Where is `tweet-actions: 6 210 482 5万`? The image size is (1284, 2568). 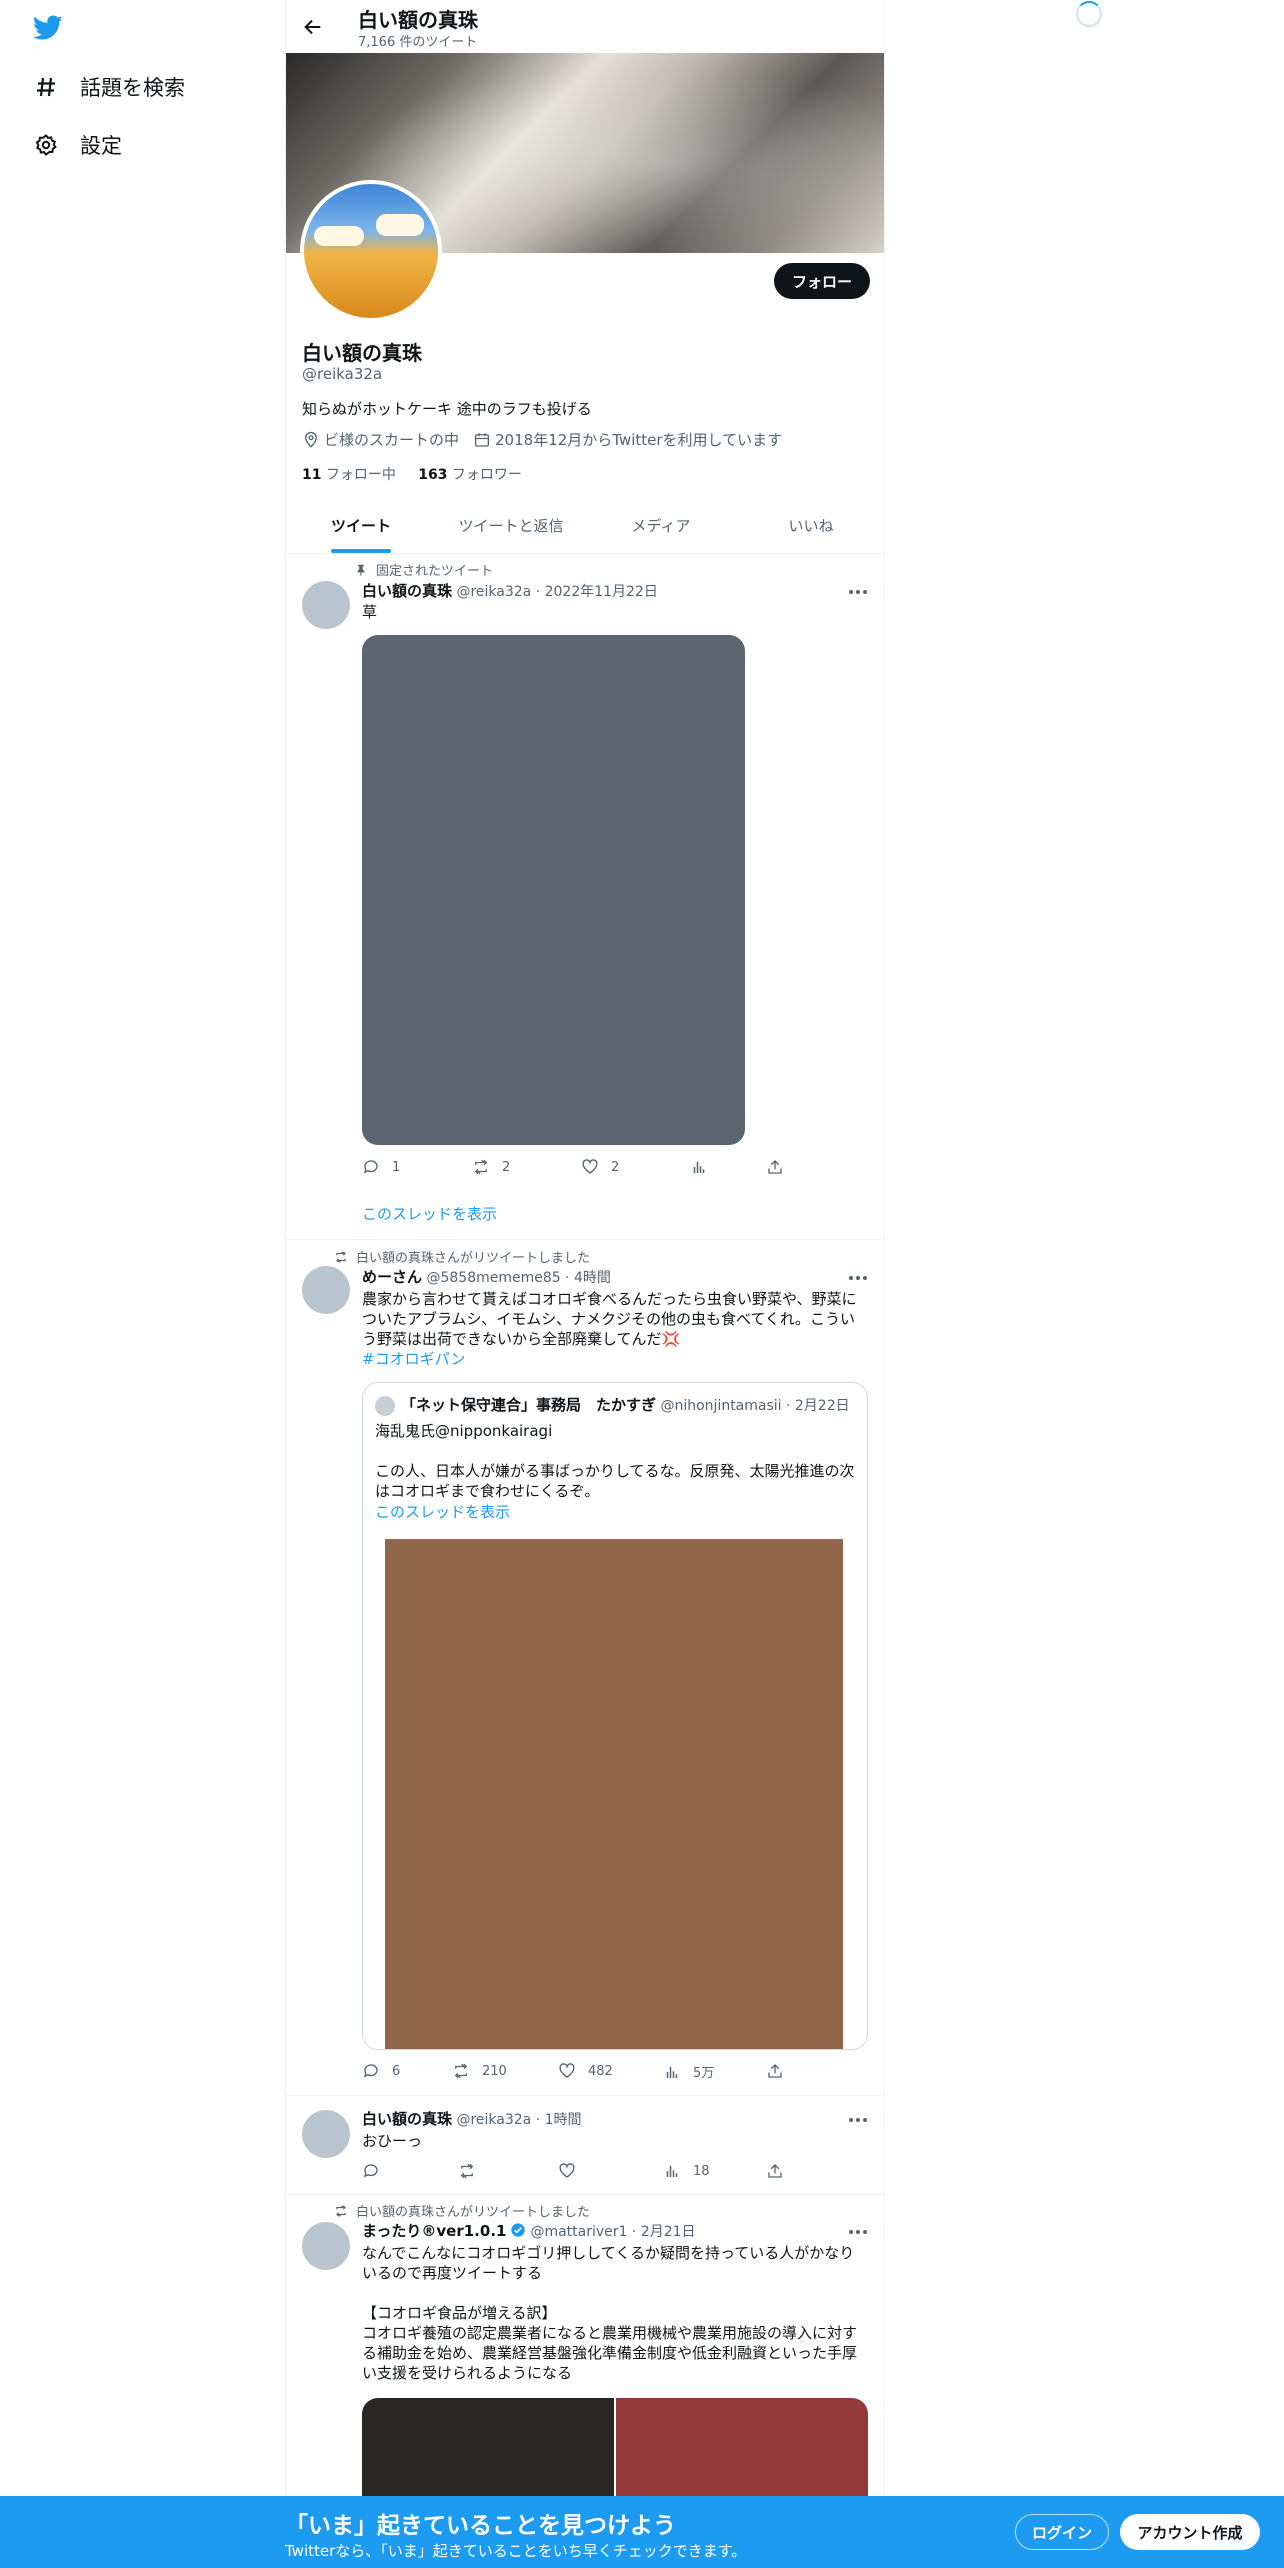
tweet-actions: 6 210 482 5万 is located at coordinates (572, 2072).